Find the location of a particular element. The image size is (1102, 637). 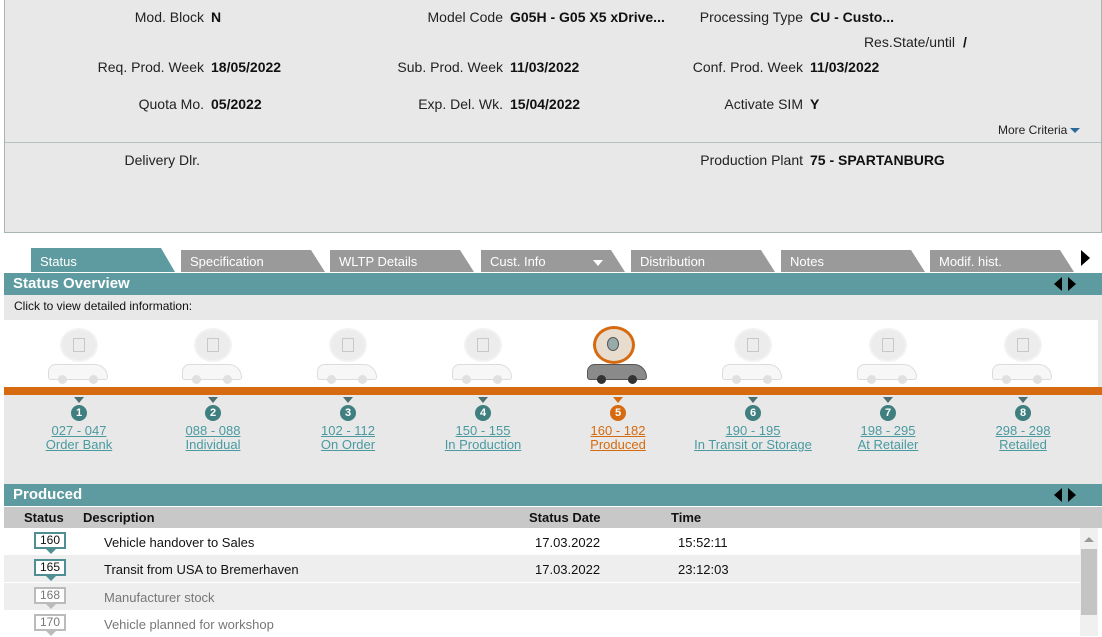

sub-prod-week-value: 11/03/2022 is located at coordinates (545, 67).